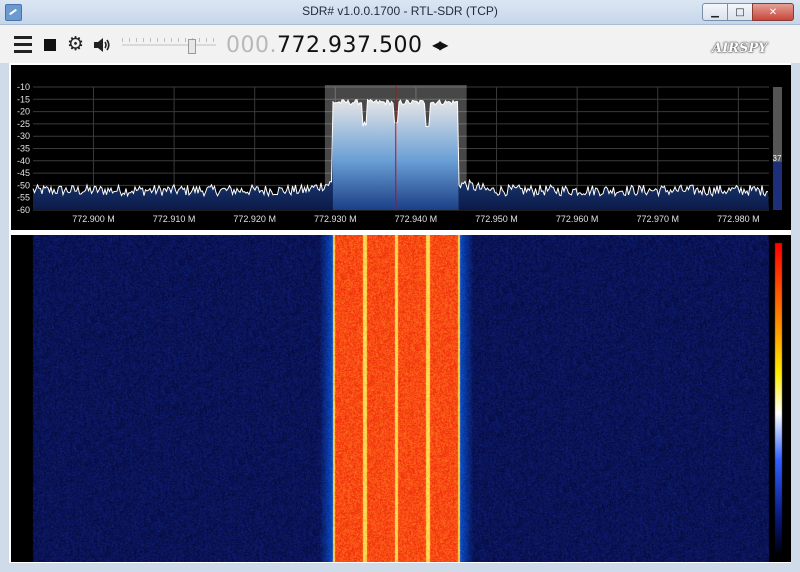 Image resolution: width=800 pixels, height=572 pixels. What do you see at coordinates (777, 158) in the screenshot?
I see `contrast-value-label: 37` at bounding box center [777, 158].